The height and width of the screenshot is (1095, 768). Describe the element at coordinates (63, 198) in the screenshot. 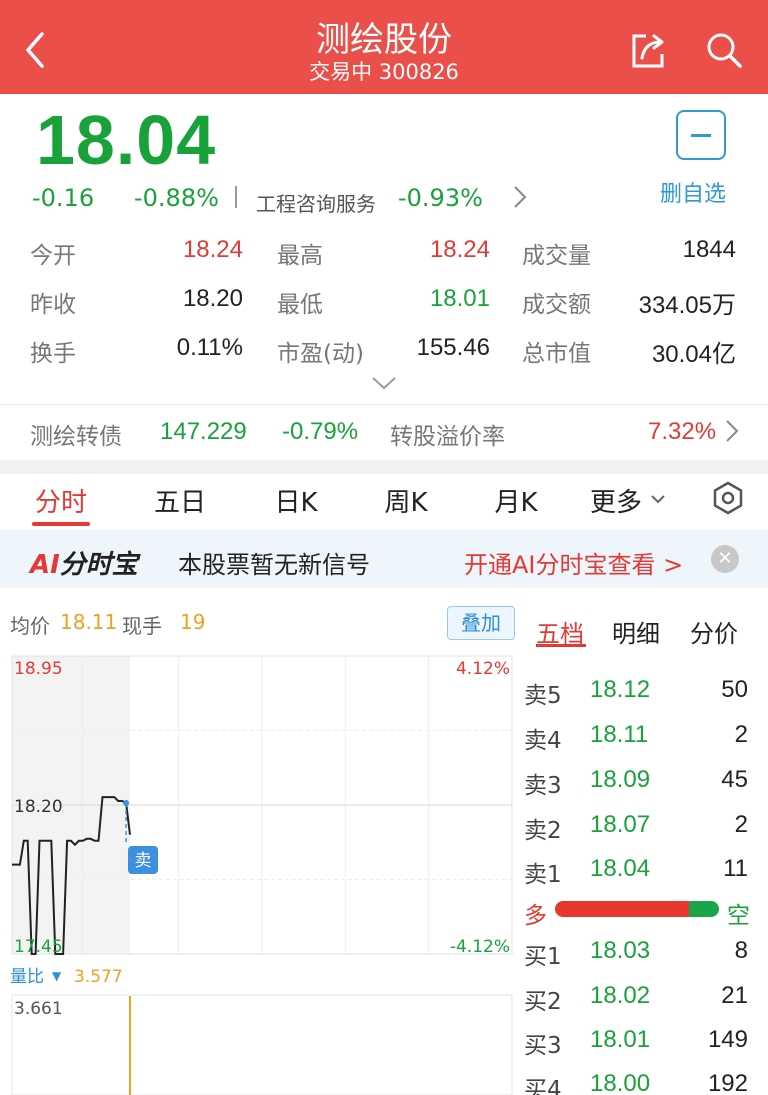

I see `price-change: -0.16` at that location.